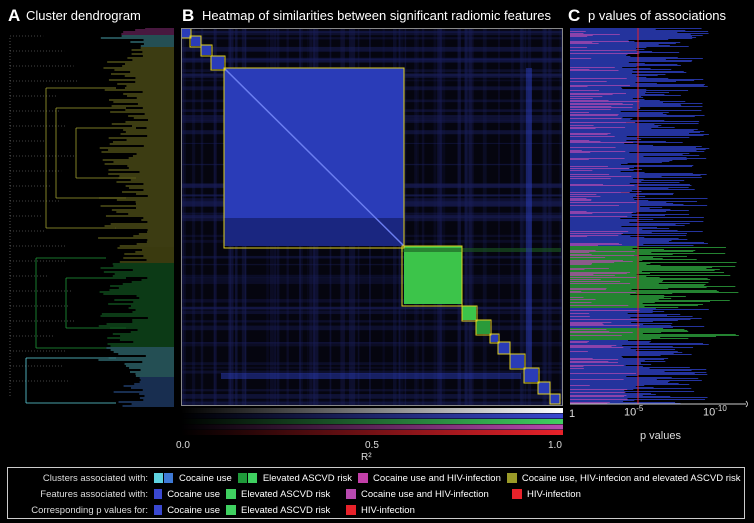  I want to click on green-cluster-block, so click(433, 275).